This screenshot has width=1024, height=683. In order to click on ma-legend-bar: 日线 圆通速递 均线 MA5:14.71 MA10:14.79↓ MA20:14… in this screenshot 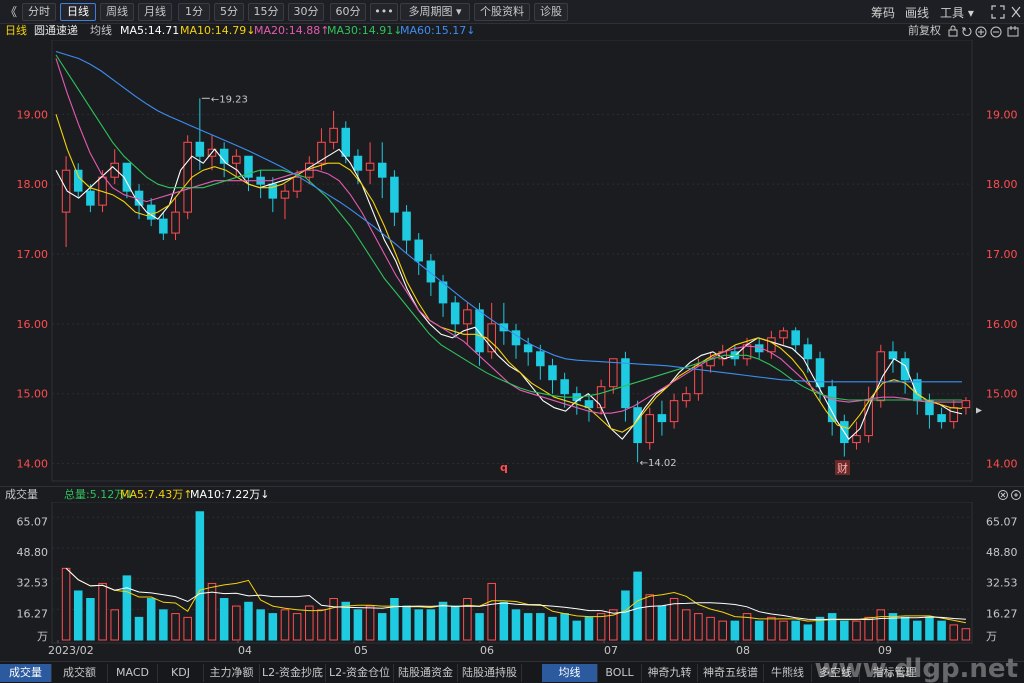, I will do `click(512, 32)`.